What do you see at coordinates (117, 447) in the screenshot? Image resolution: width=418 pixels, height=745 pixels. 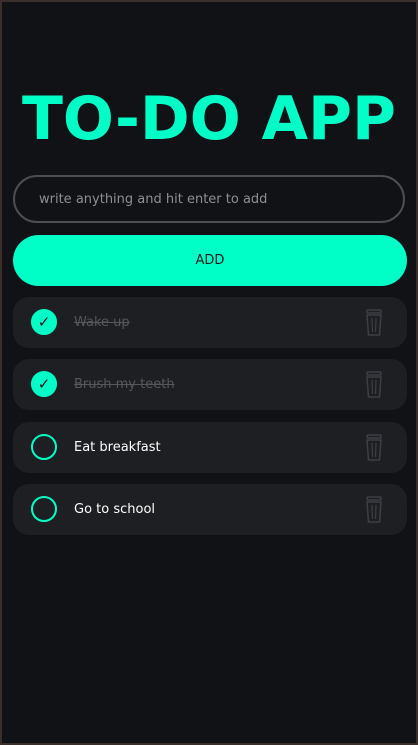 I see `todo-label: Eat breakfast` at bounding box center [117, 447].